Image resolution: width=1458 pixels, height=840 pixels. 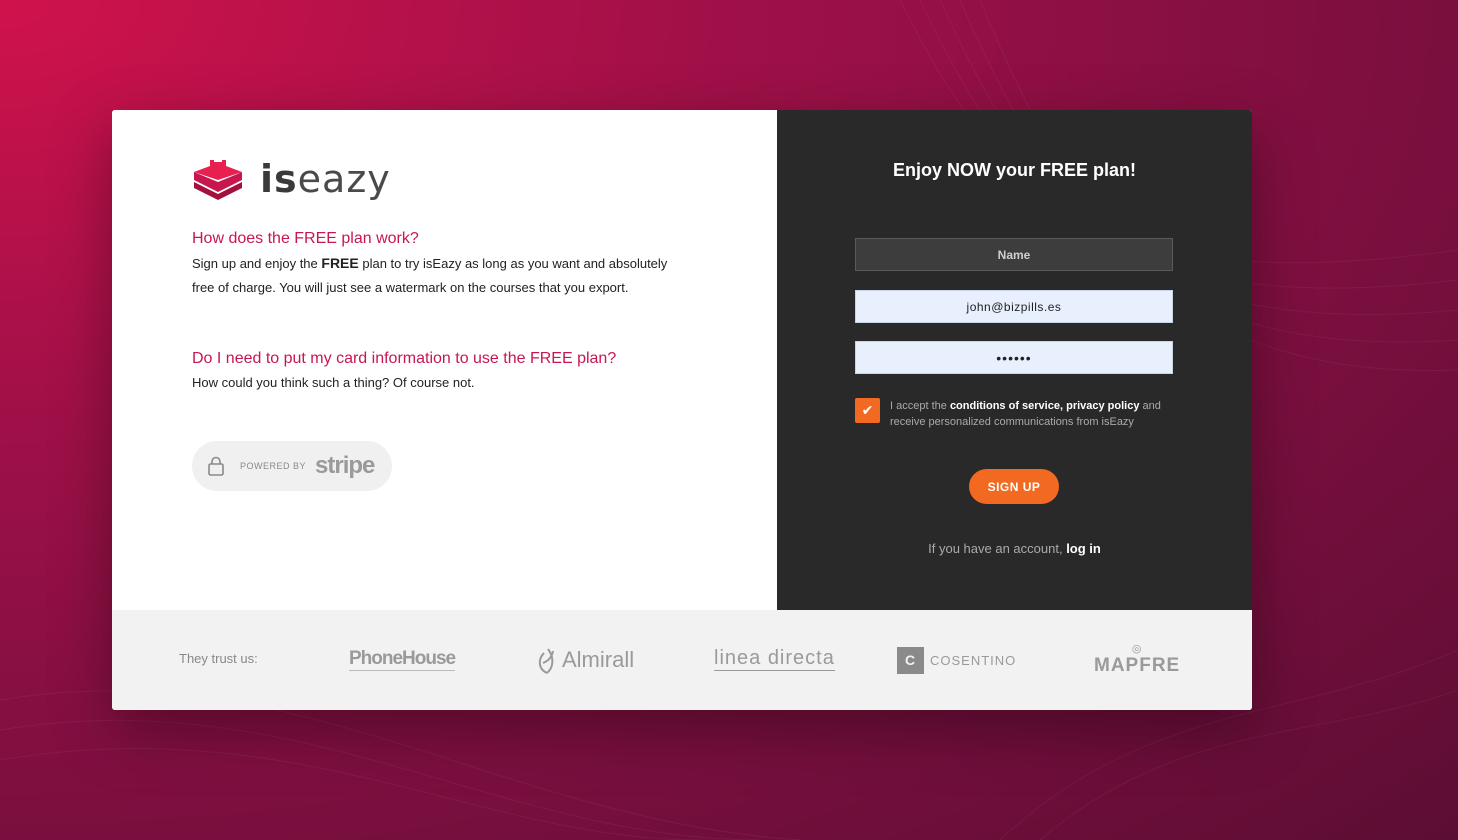 I want to click on password-input, so click(x=1014, y=357).